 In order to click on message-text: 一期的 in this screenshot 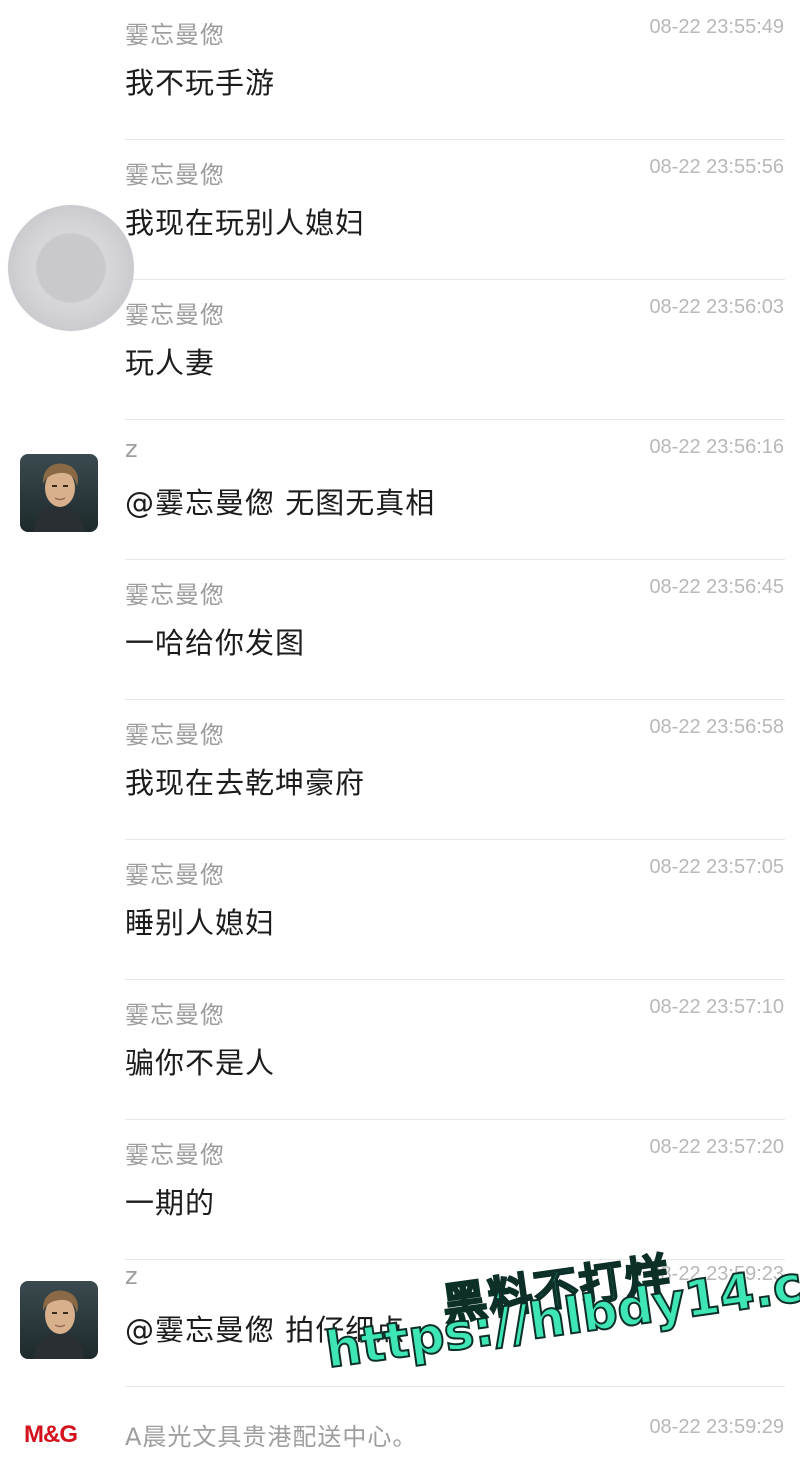, I will do `click(170, 1203)`.